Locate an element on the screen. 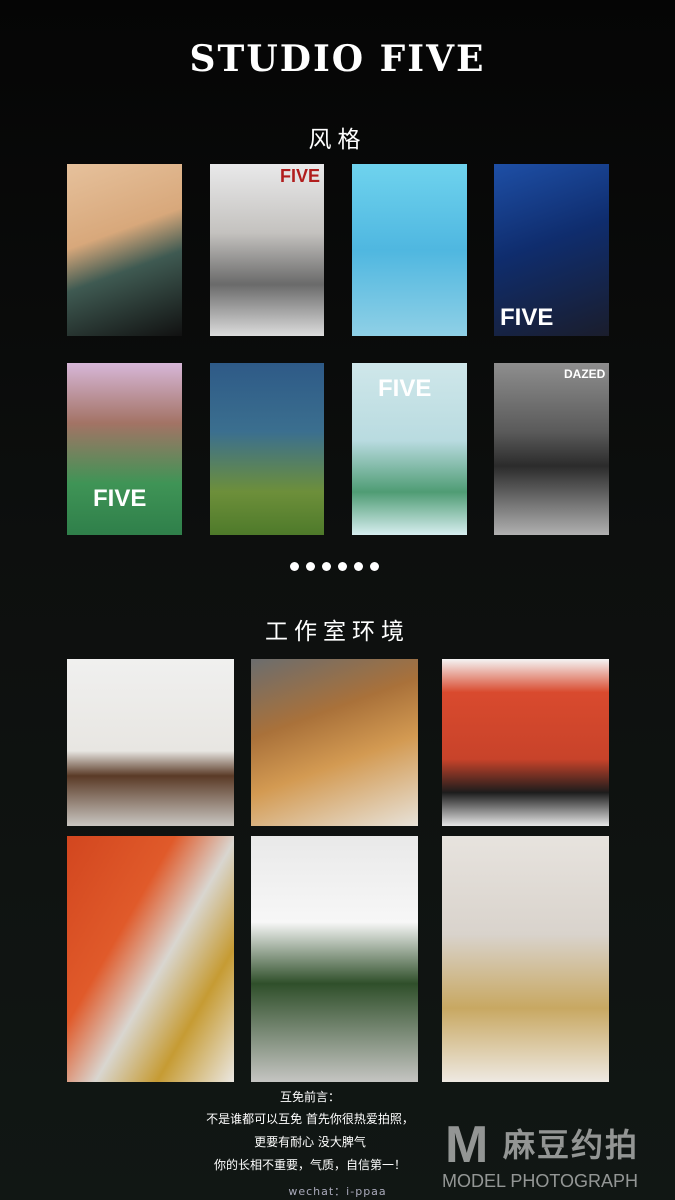 The height and width of the screenshot is (1200, 675). style-photo: DAZED is located at coordinates (551, 449).